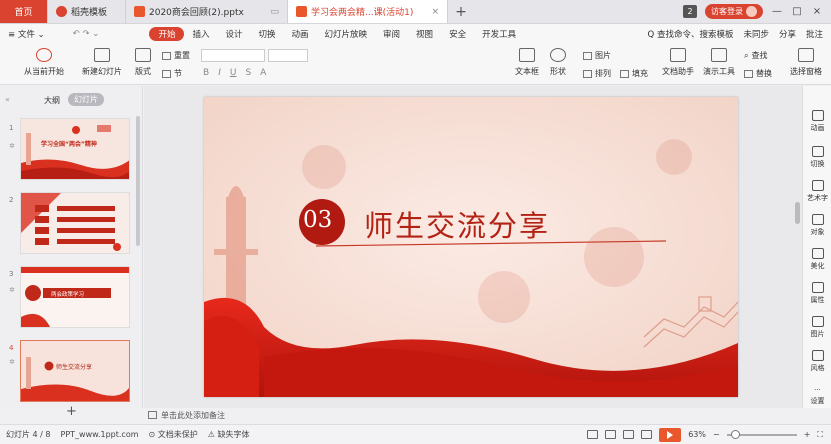  I want to click on select-pane-button: 选择窗格, so click(806, 62).